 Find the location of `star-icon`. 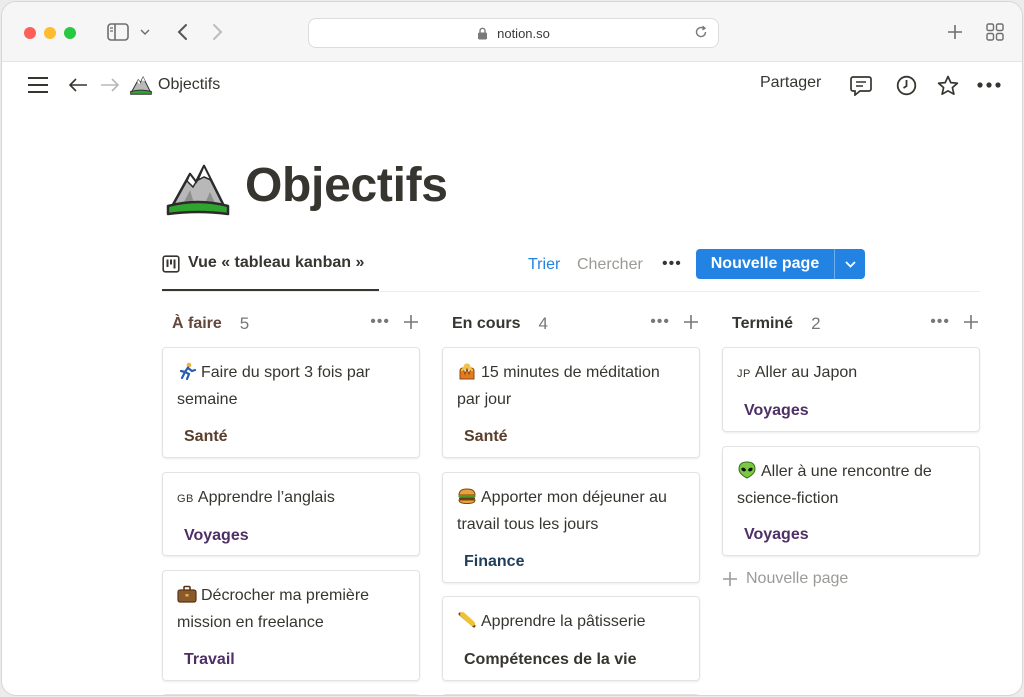

star-icon is located at coordinates (948, 85).